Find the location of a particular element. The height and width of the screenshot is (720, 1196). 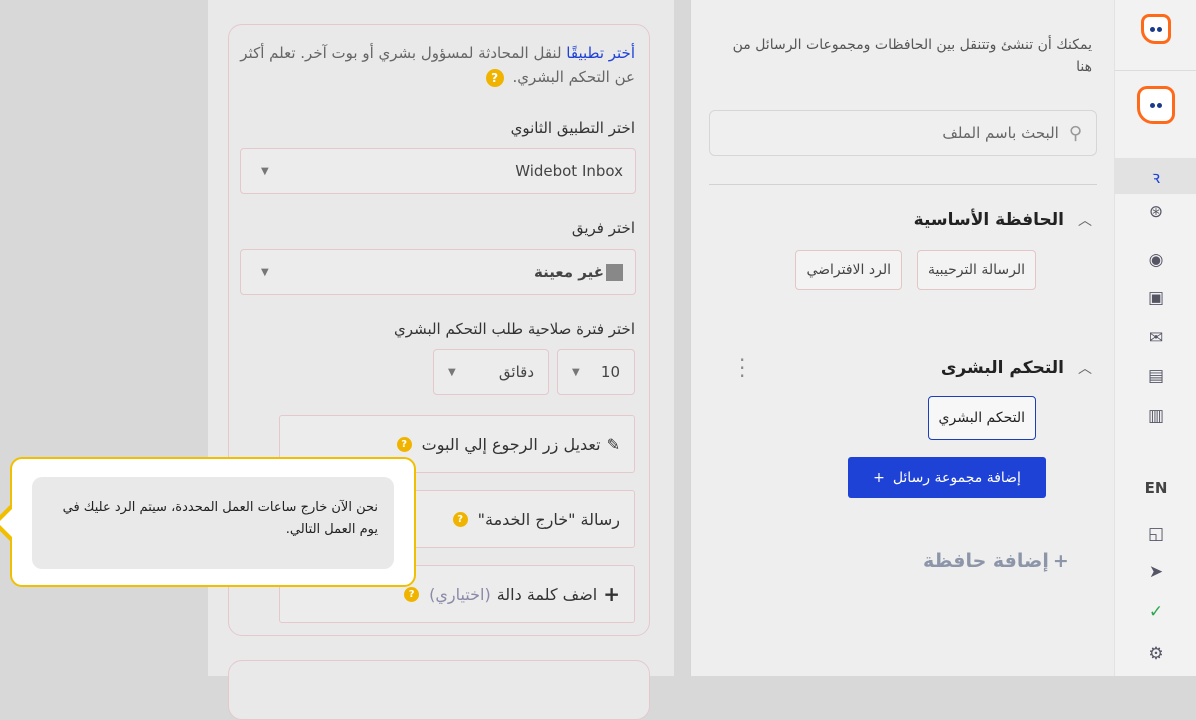

folder-header-human: ︿ التحكم البشرى is located at coordinates (1016, 368).